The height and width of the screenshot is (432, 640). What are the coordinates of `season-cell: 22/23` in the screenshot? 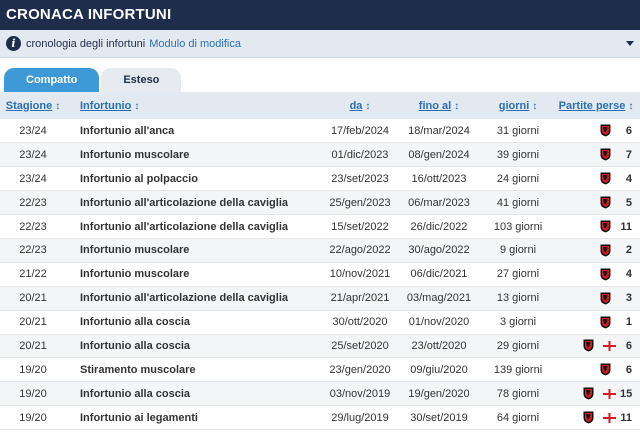 It's located at (33, 250).